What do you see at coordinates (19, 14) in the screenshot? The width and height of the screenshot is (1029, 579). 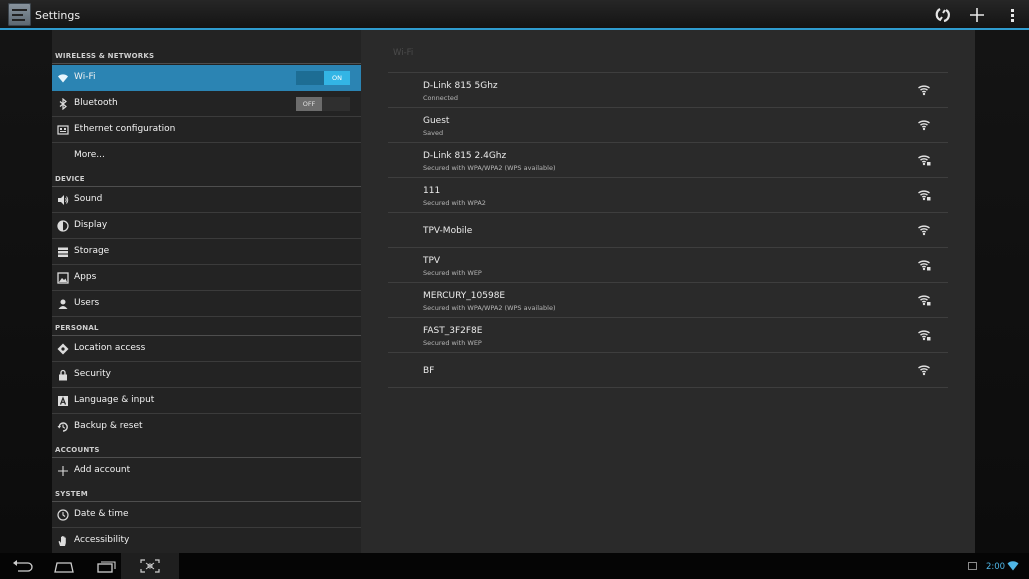 I see `settings-app-icon` at bounding box center [19, 14].